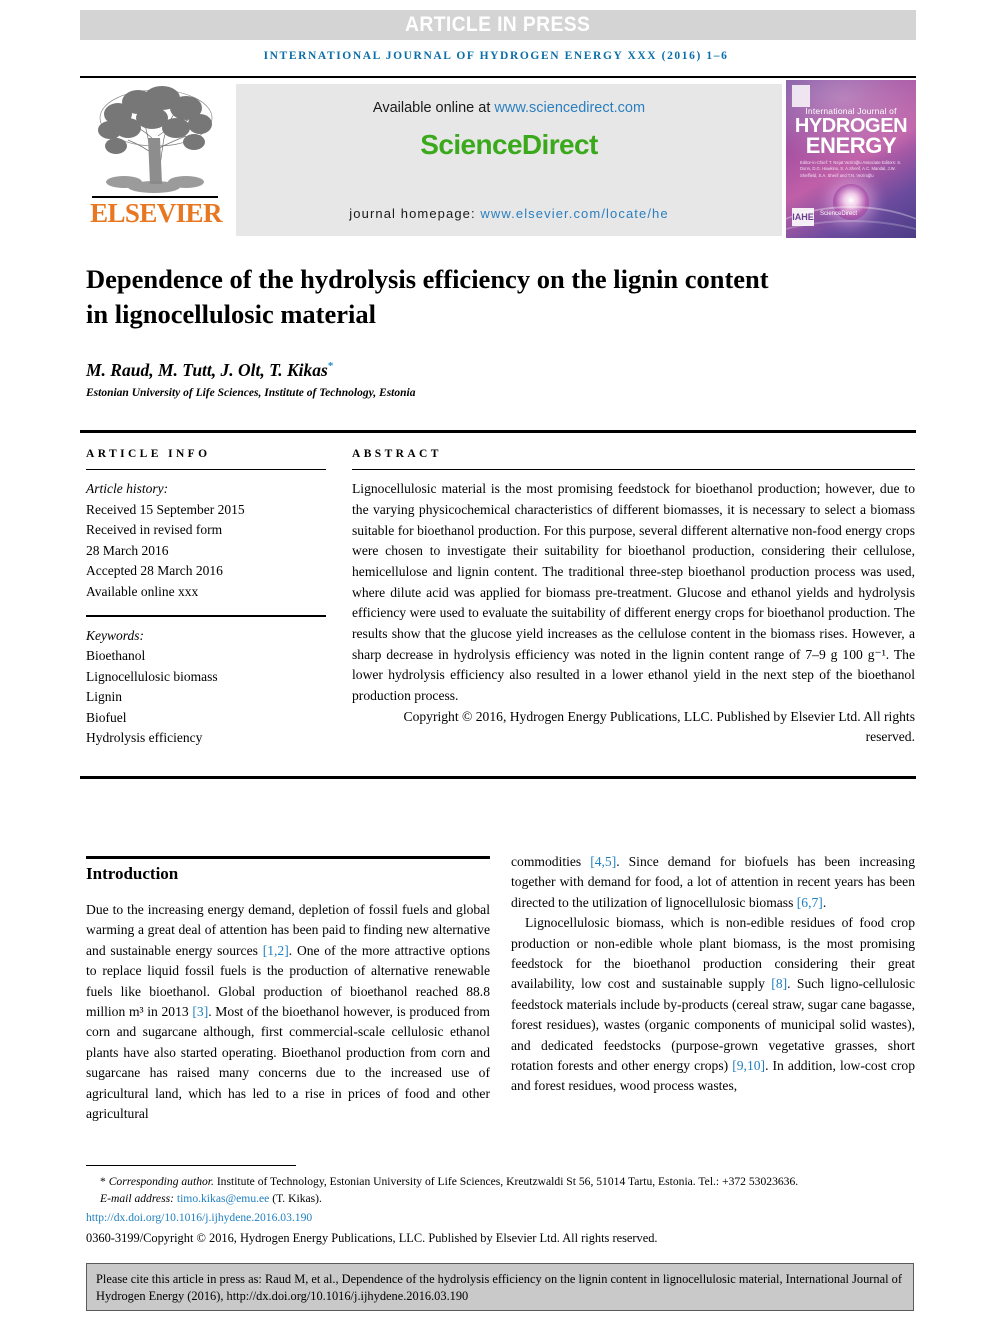 This screenshot has width=992, height=1323. I want to click on article-history-item: Available online xxx, so click(142, 591).